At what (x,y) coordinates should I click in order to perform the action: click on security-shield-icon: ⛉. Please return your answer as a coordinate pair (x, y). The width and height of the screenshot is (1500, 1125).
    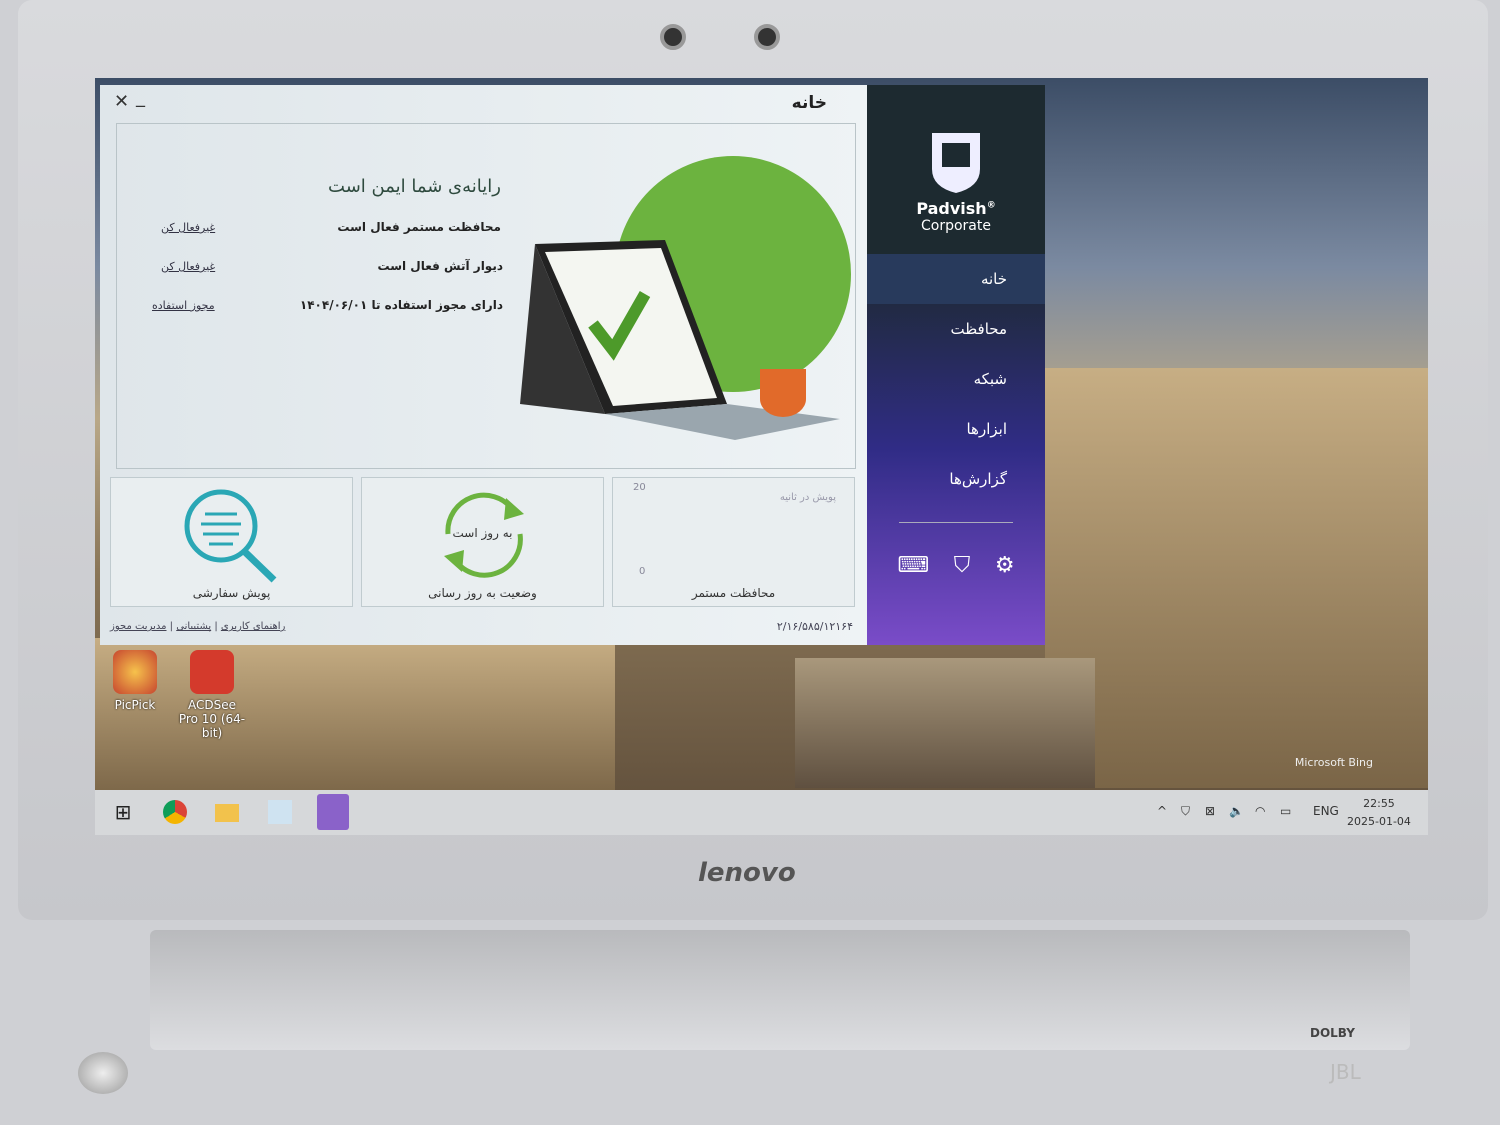
    Looking at the image, I should click on (1185, 811).